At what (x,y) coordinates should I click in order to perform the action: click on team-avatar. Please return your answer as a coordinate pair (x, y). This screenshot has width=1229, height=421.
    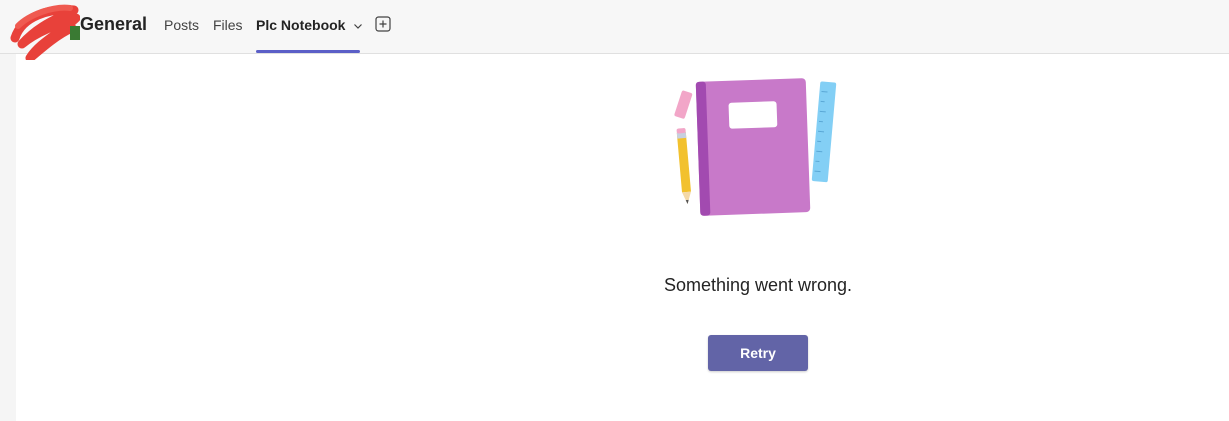
    Looking at the image, I should click on (45, 31).